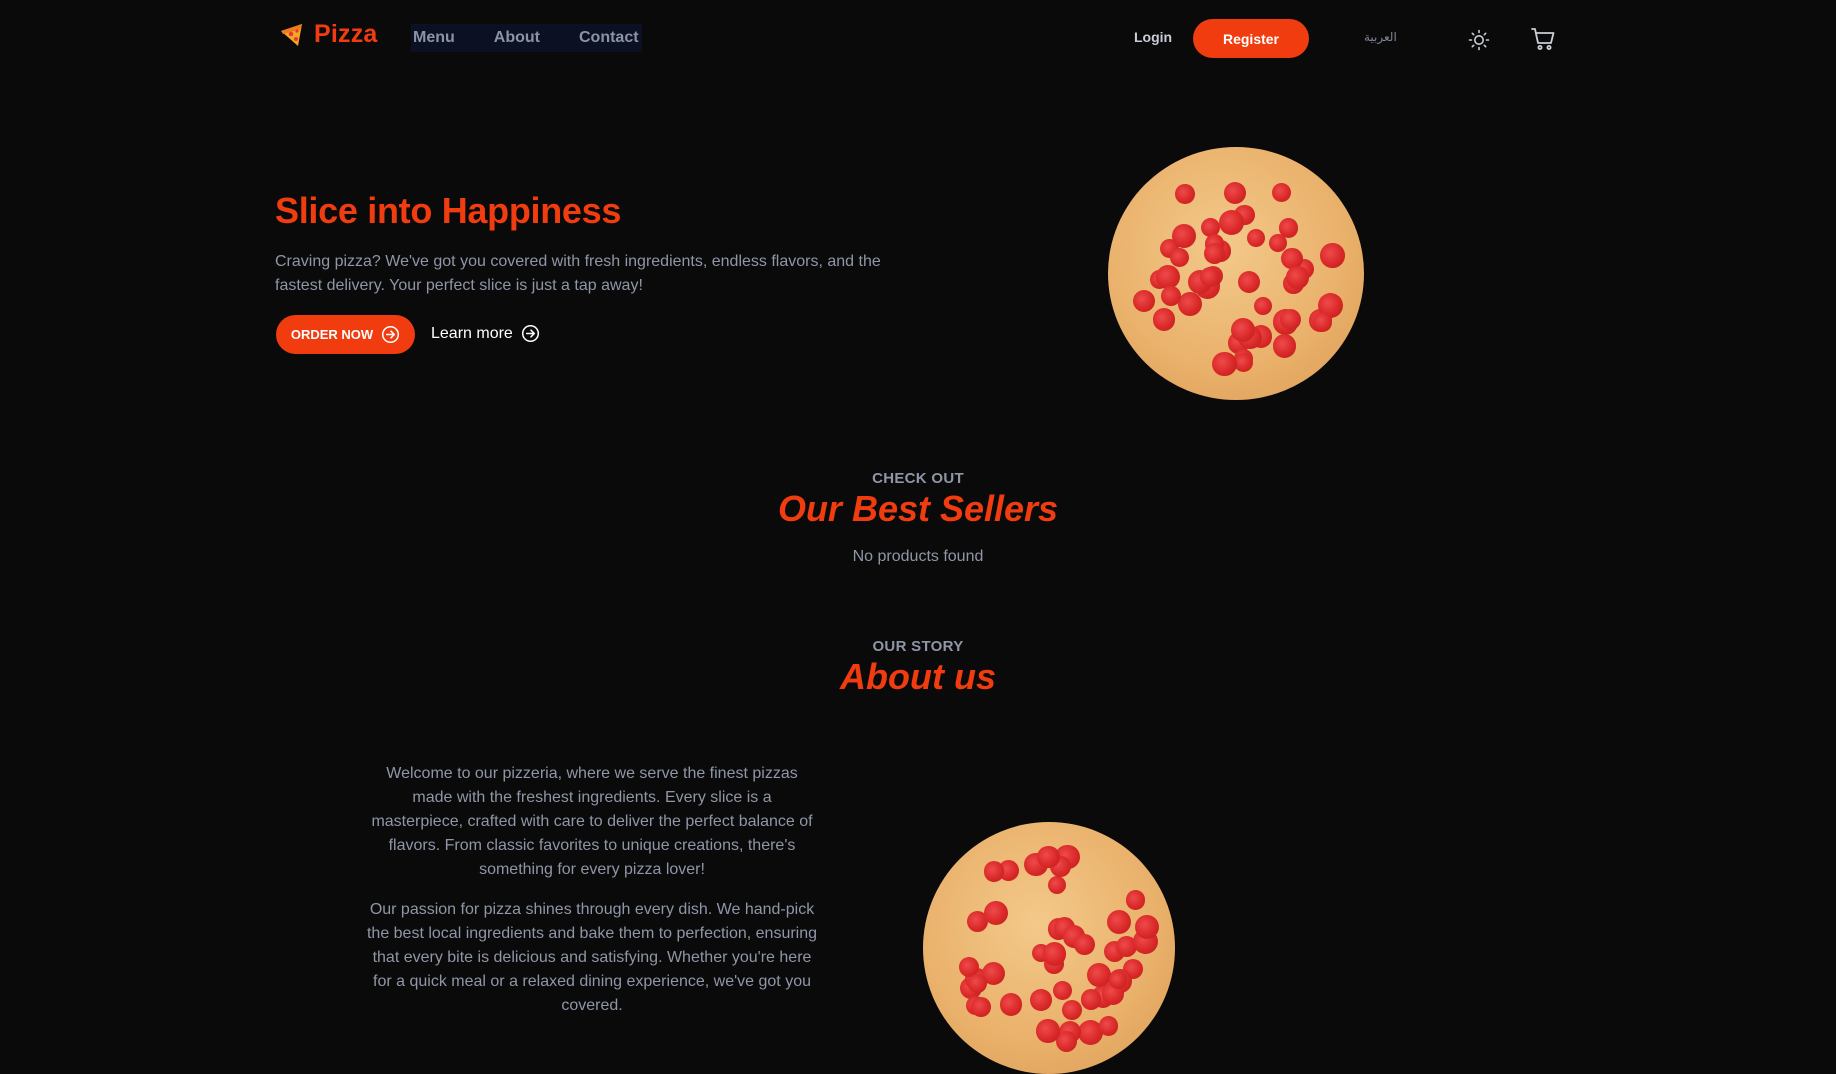 Image resolution: width=1836 pixels, height=1074 pixels. I want to click on brand-name: Pizza, so click(346, 34).